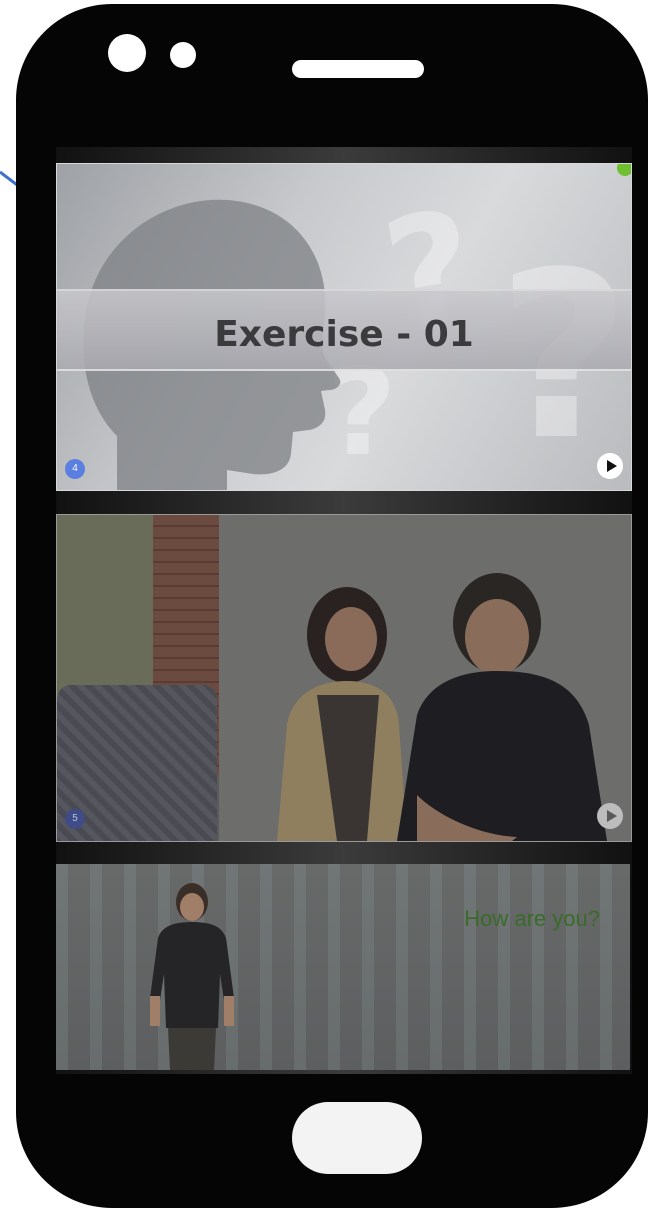 This screenshot has height=1212, width=652. Describe the element at coordinates (192, 976) in the screenshot. I see `presenter-image` at that location.